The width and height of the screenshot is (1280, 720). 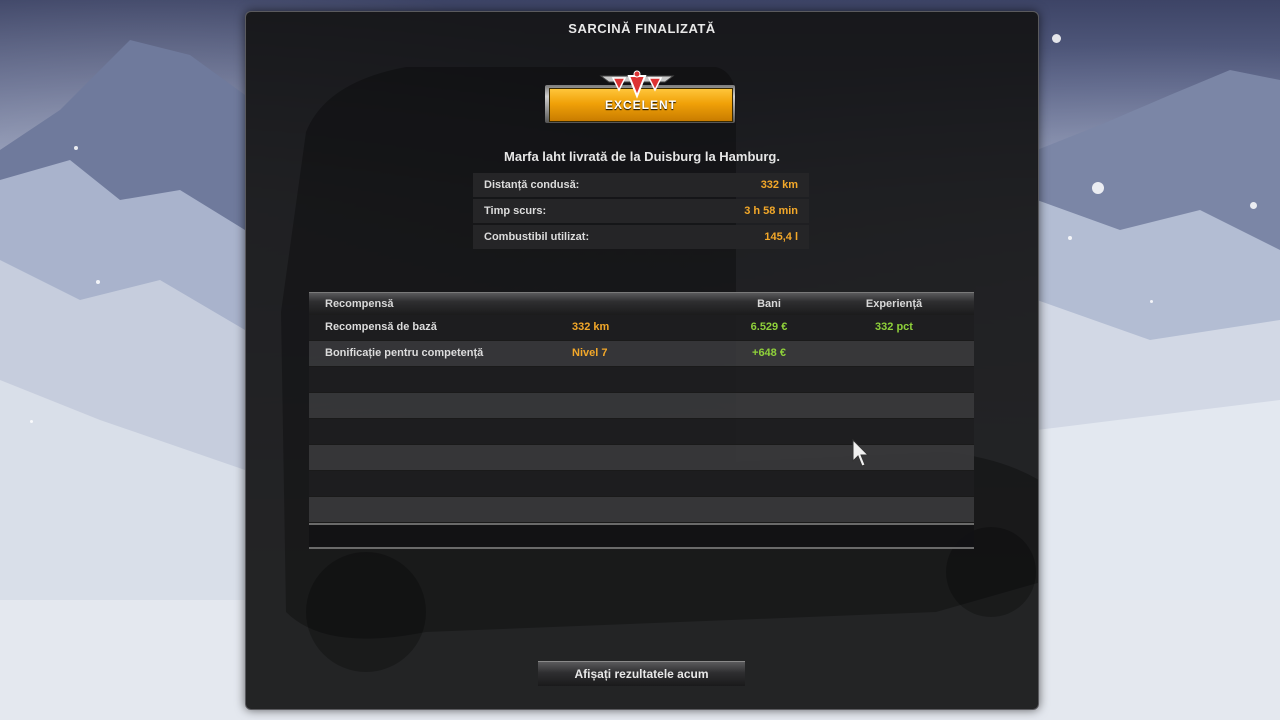 I want to click on reward-detail: 332 km, so click(x=591, y=327).